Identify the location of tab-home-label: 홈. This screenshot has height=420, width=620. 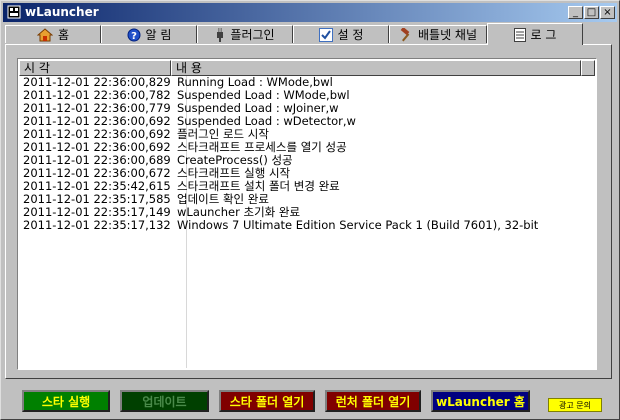
(63, 35).